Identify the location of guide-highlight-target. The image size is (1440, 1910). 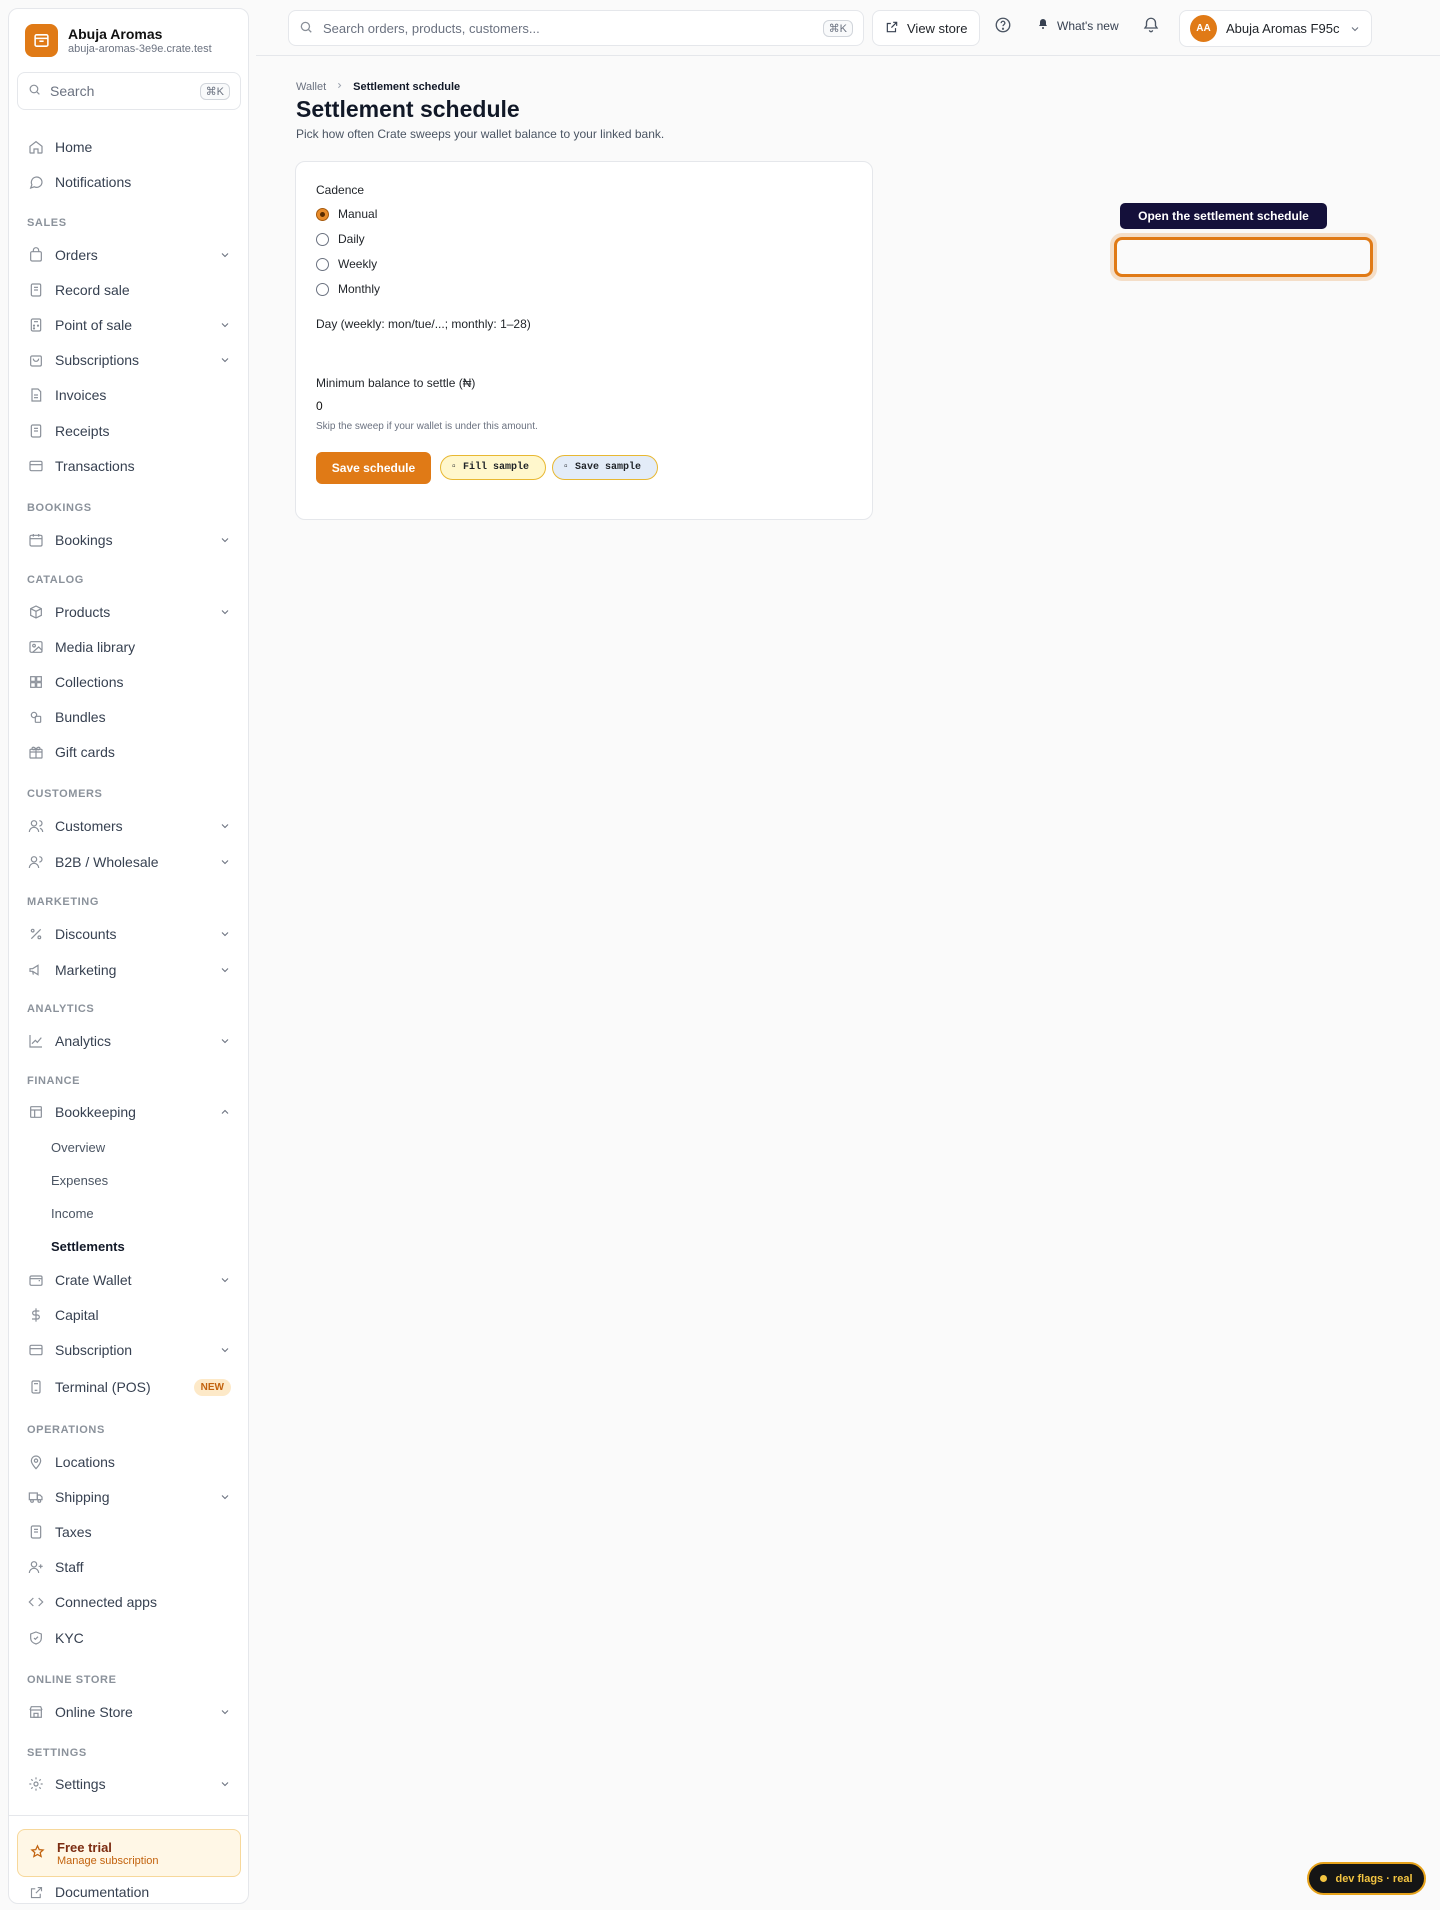
(1243, 257).